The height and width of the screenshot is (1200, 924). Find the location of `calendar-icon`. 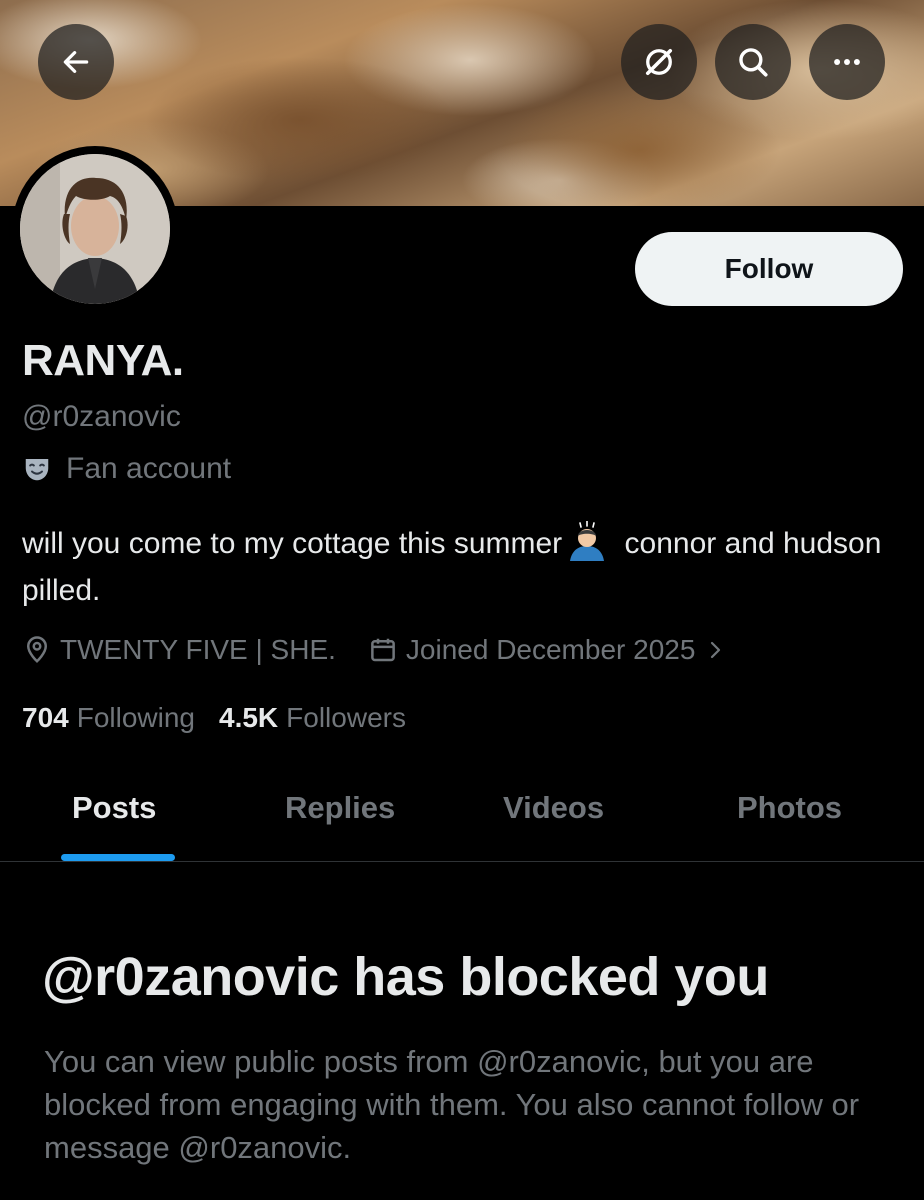

calendar-icon is located at coordinates (383, 650).